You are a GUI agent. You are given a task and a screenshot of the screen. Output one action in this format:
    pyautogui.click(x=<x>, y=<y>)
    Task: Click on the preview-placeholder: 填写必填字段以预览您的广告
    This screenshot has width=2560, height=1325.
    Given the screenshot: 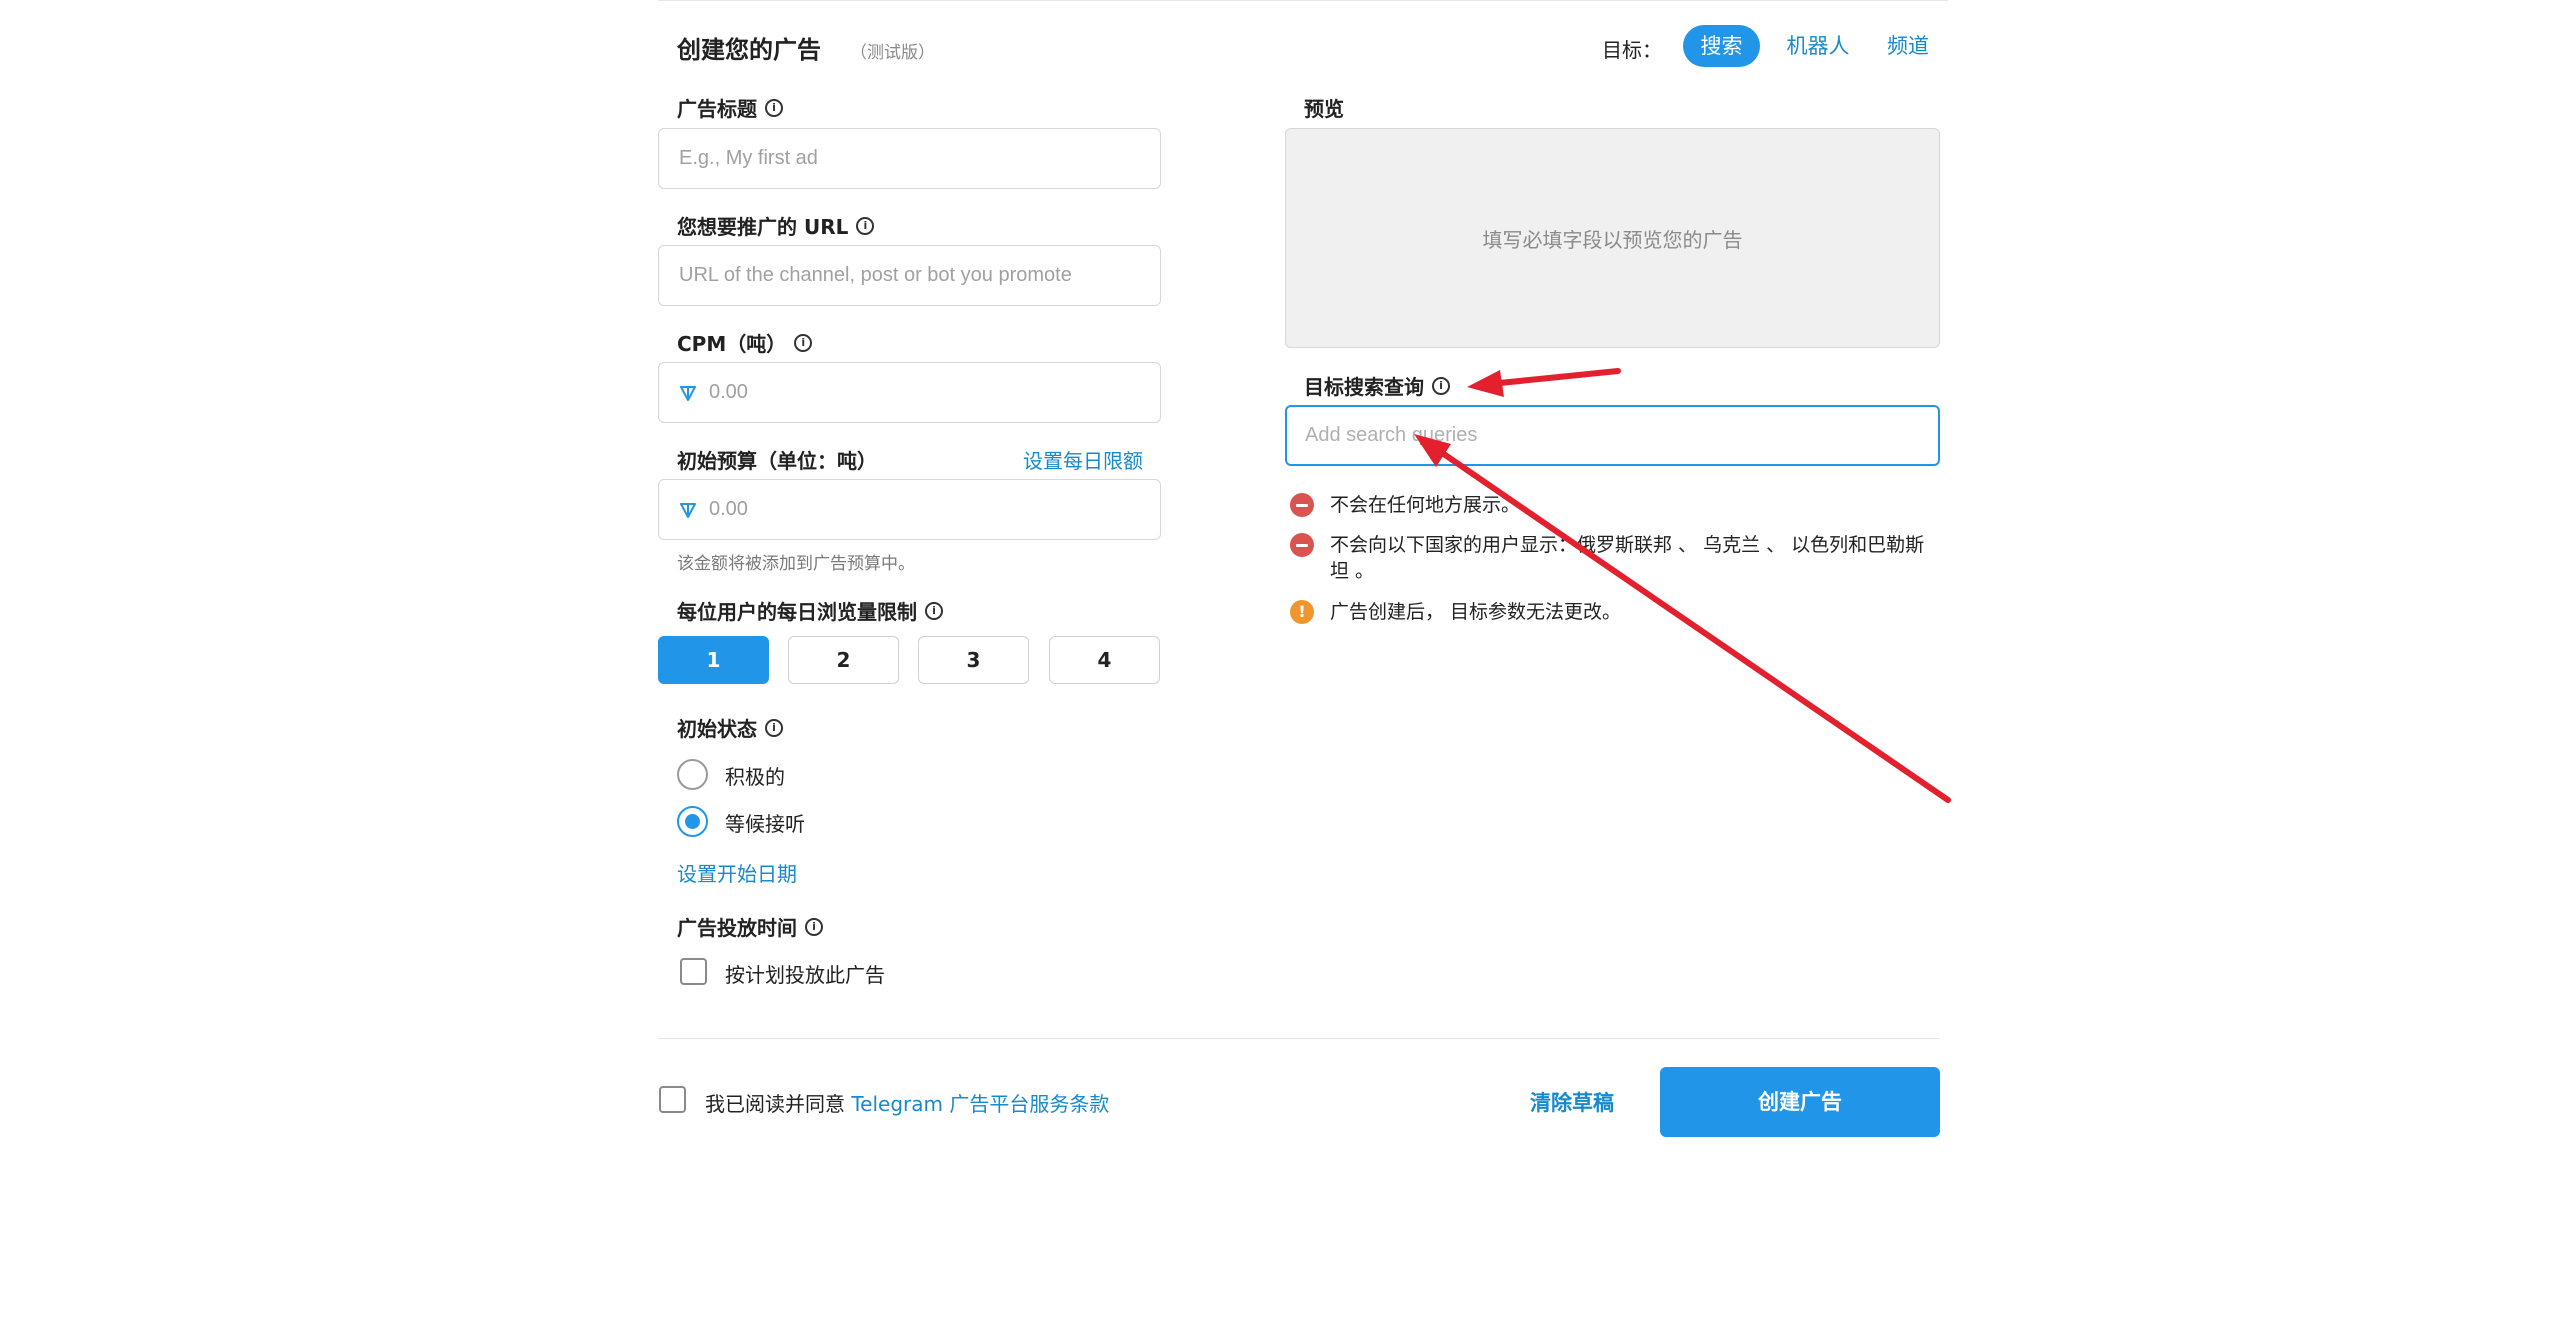 What is the action you would take?
    pyautogui.click(x=1612, y=239)
    